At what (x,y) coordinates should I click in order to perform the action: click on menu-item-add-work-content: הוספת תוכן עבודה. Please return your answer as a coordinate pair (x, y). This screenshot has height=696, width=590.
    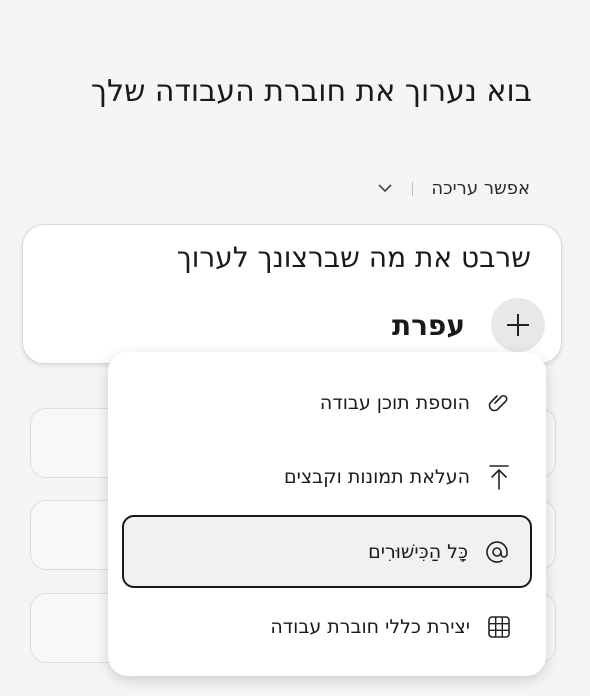
    Looking at the image, I should click on (327, 403).